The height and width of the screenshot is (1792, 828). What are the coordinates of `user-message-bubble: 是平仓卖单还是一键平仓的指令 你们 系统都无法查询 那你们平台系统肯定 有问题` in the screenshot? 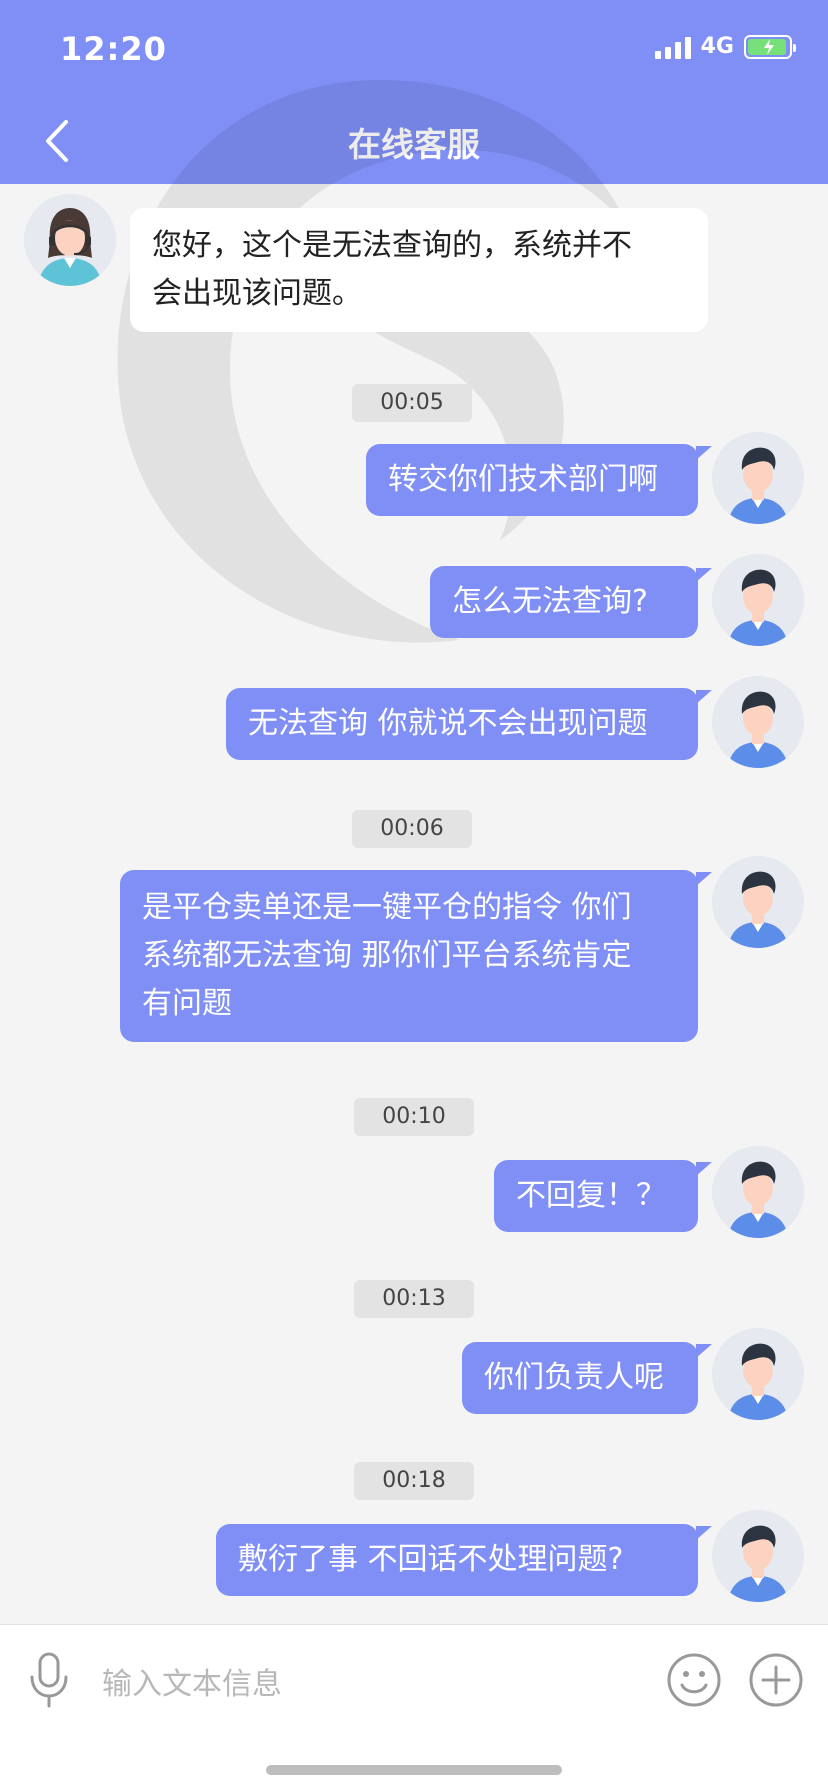 It's located at (416, 956).